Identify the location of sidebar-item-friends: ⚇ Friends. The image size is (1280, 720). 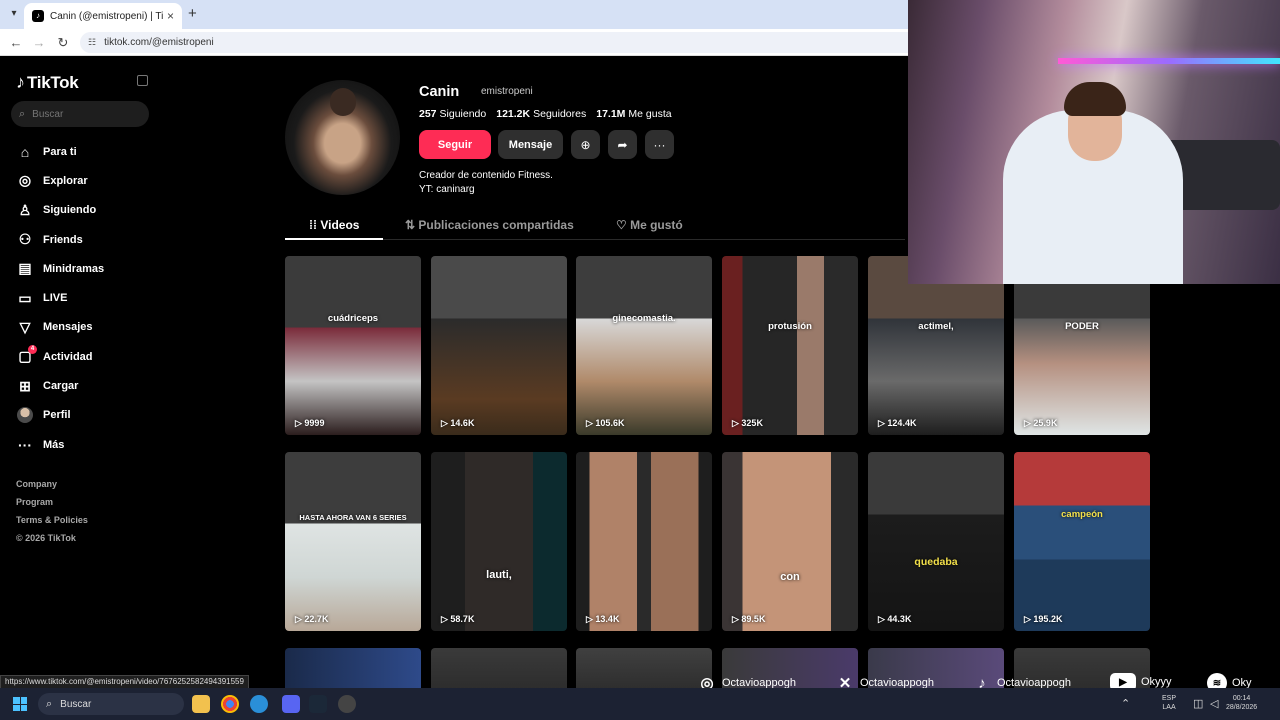
(86, 239).